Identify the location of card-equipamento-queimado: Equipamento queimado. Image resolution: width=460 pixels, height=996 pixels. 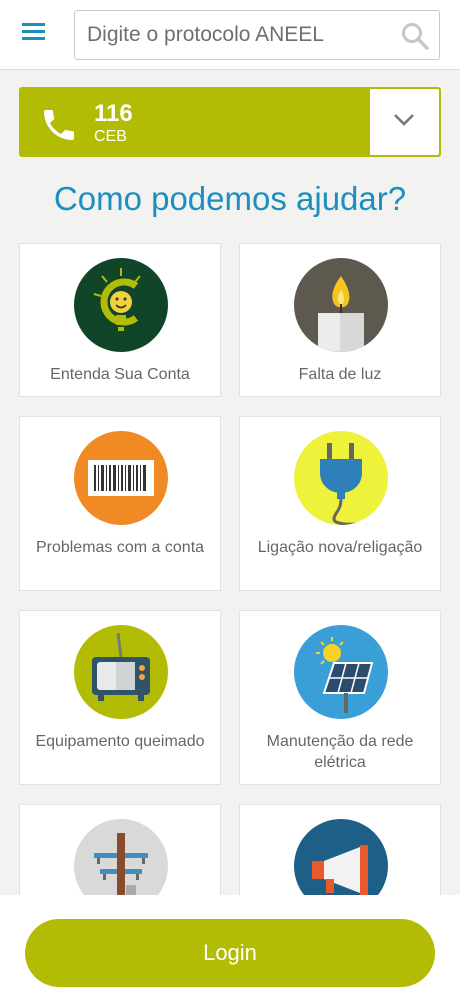
(120, 697).